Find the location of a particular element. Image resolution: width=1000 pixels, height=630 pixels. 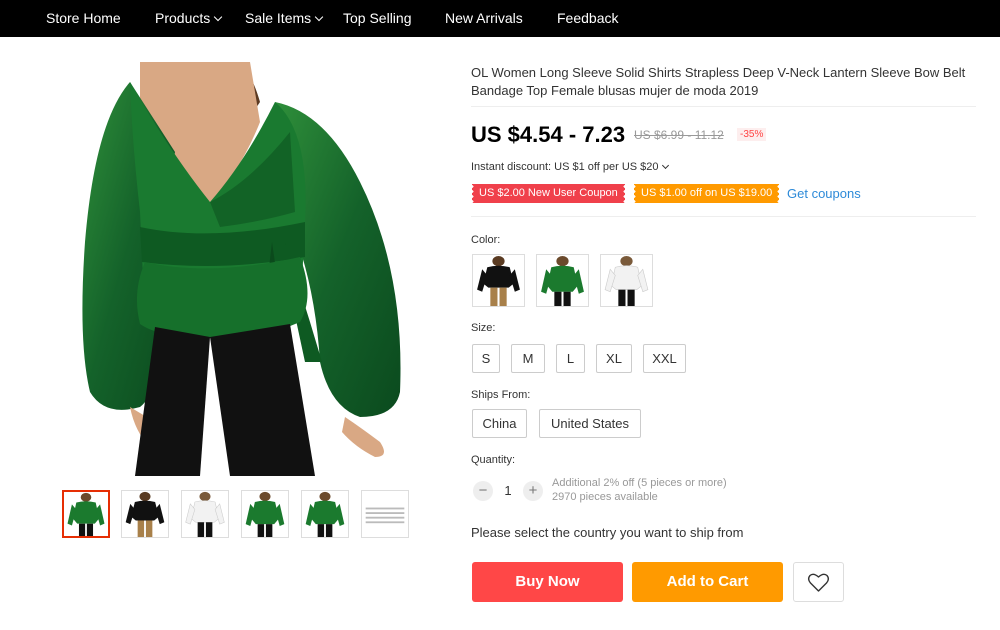

color-label: Color: is located at coordinates (486, 240).